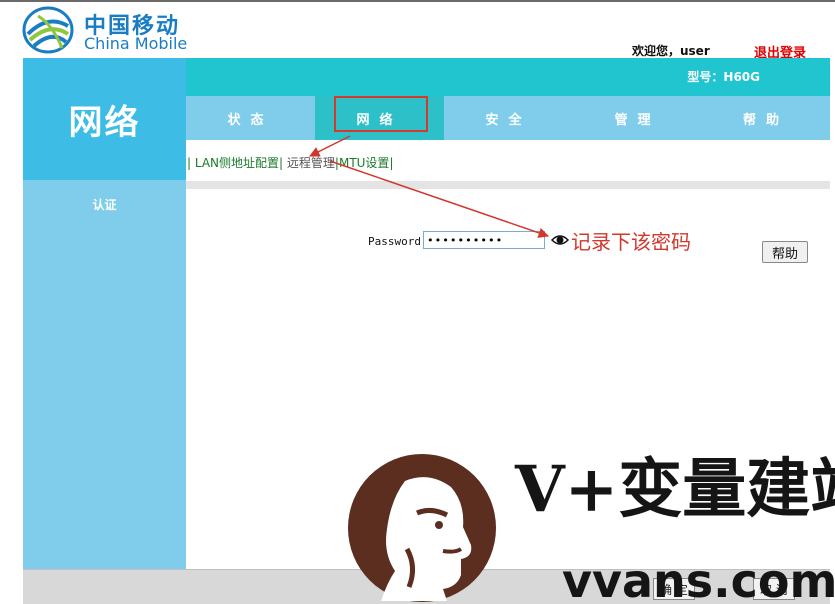 The height and width of the screenshot is (604, 835). What do you see at coordinates (417, 1) in the screenshot?
I see `top-border` at bounding box center [417, 1].